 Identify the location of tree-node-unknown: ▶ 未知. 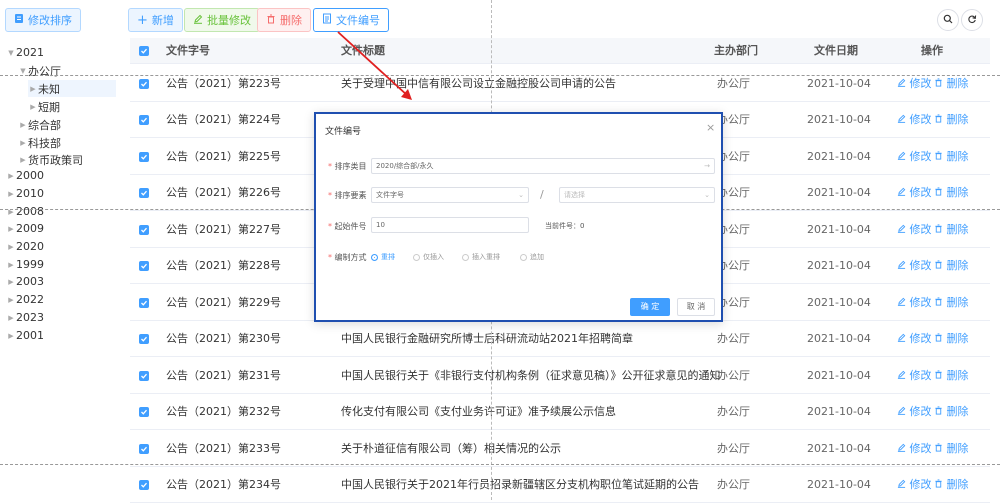
(72, 88).